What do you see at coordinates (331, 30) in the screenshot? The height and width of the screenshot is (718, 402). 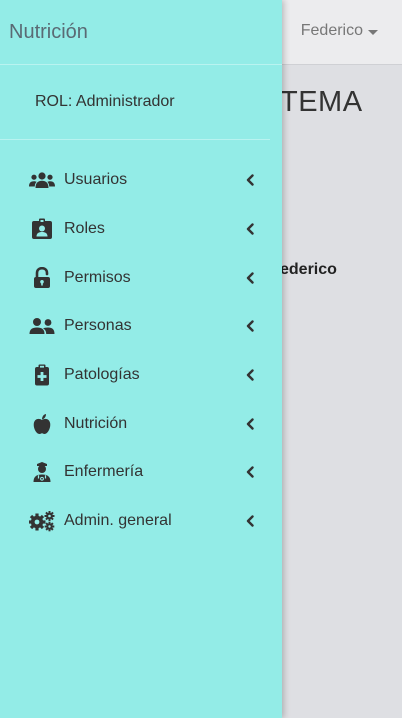 I see `user-name: Federico` at bounding box center [331, 30].